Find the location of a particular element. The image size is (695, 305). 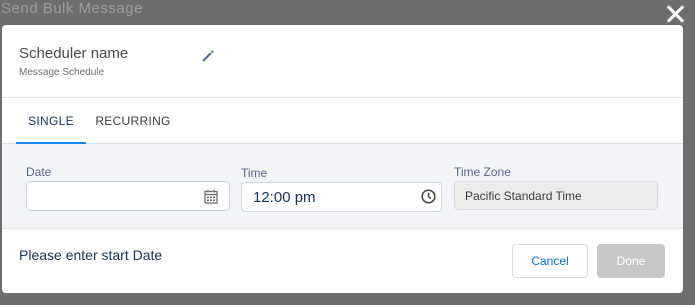

timezone-label: Time Zone is located at coordinates (482, 172).